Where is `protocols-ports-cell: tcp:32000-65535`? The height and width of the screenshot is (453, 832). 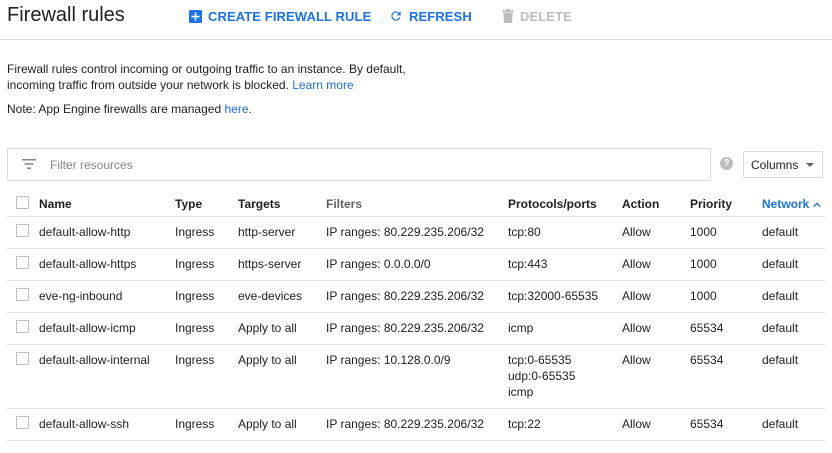 protocols-ports-cell: tcp:32000-65535 is located at coordinates (553, 296).